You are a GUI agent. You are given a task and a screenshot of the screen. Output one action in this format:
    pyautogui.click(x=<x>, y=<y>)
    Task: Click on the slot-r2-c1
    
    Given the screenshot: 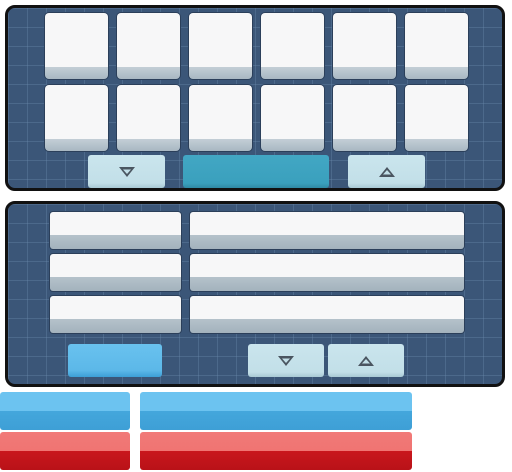 What is the action you would take?
    pyautogui.click(x=76, y=118)
    